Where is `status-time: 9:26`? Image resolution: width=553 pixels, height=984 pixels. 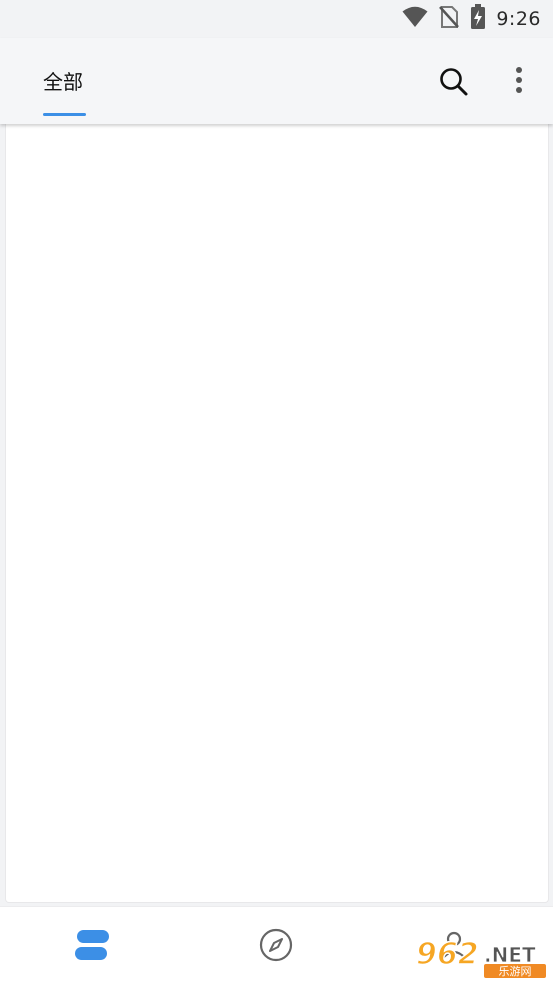 status-time: 9:26 is located at coordinates (518, 19).